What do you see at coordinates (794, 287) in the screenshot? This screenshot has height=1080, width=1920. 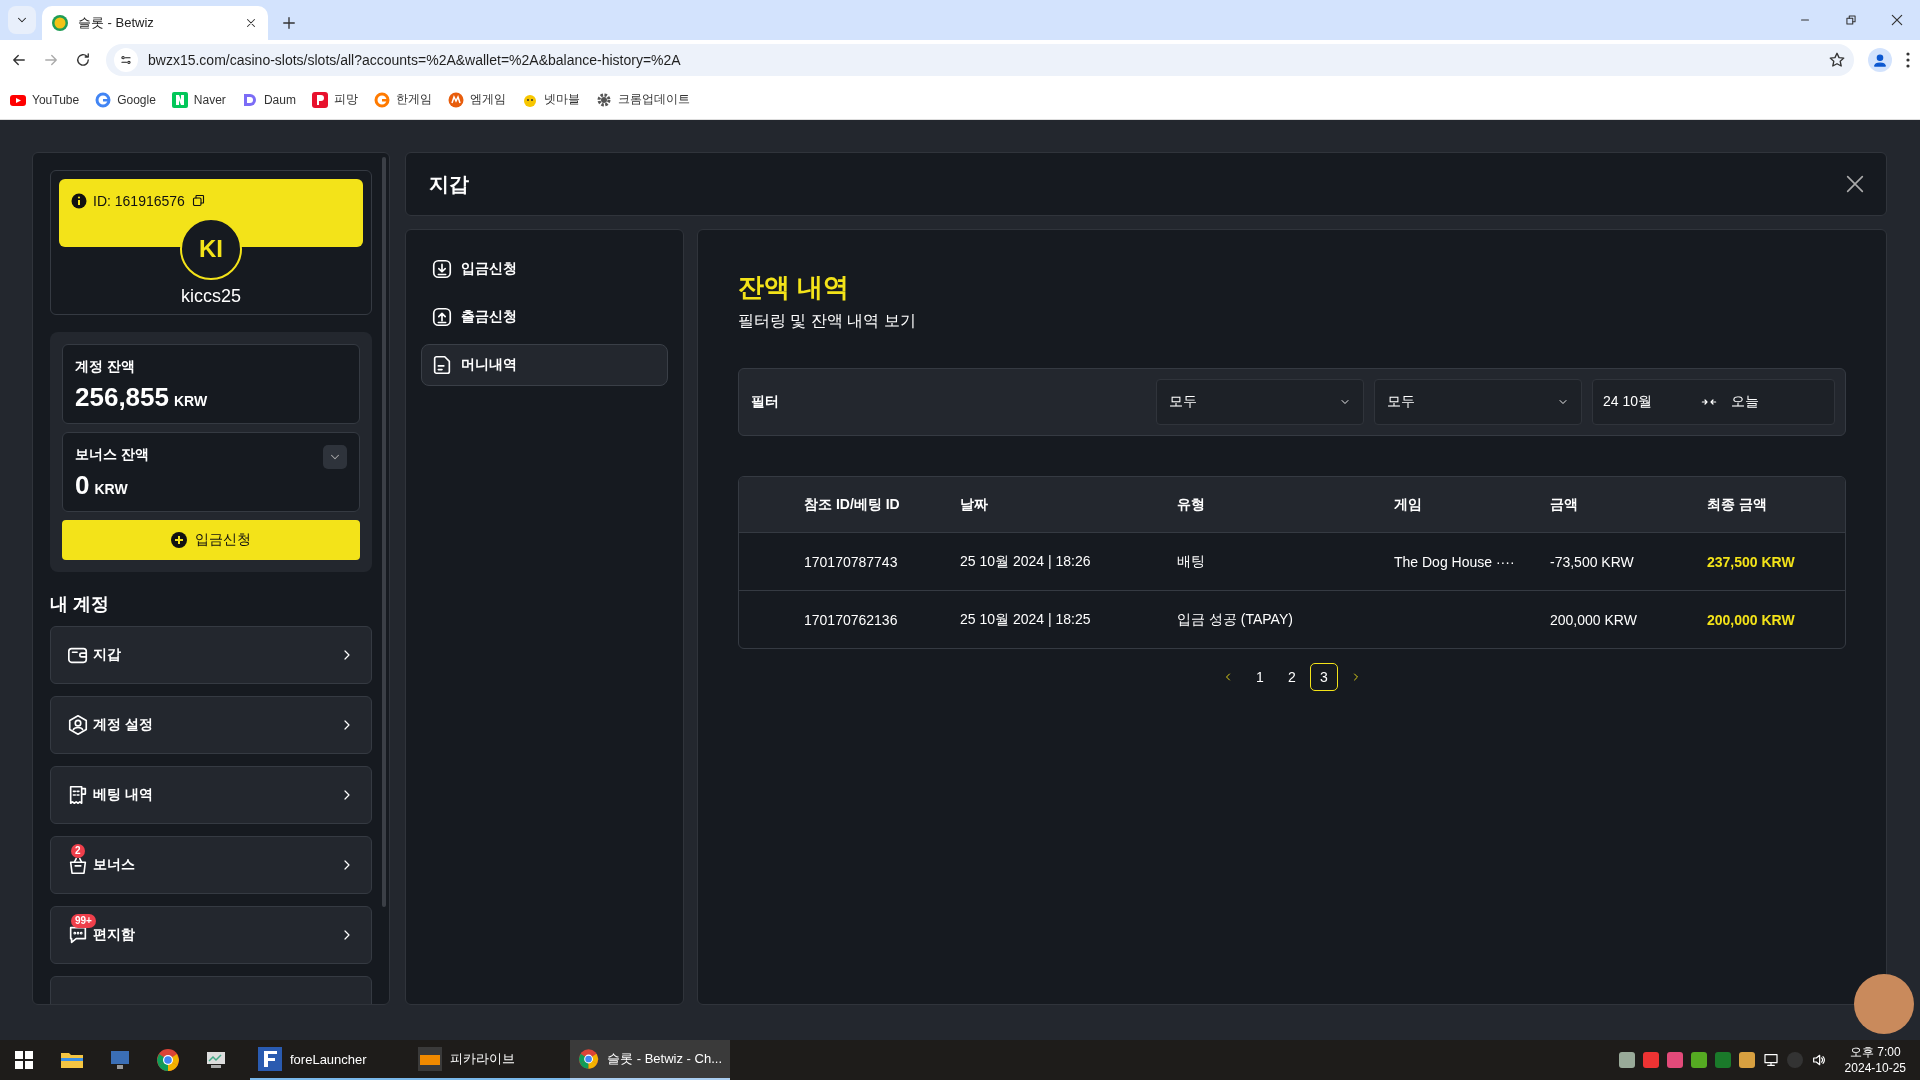 I see `page-heading: 잔액 내역` at bounding box center [794, 287].